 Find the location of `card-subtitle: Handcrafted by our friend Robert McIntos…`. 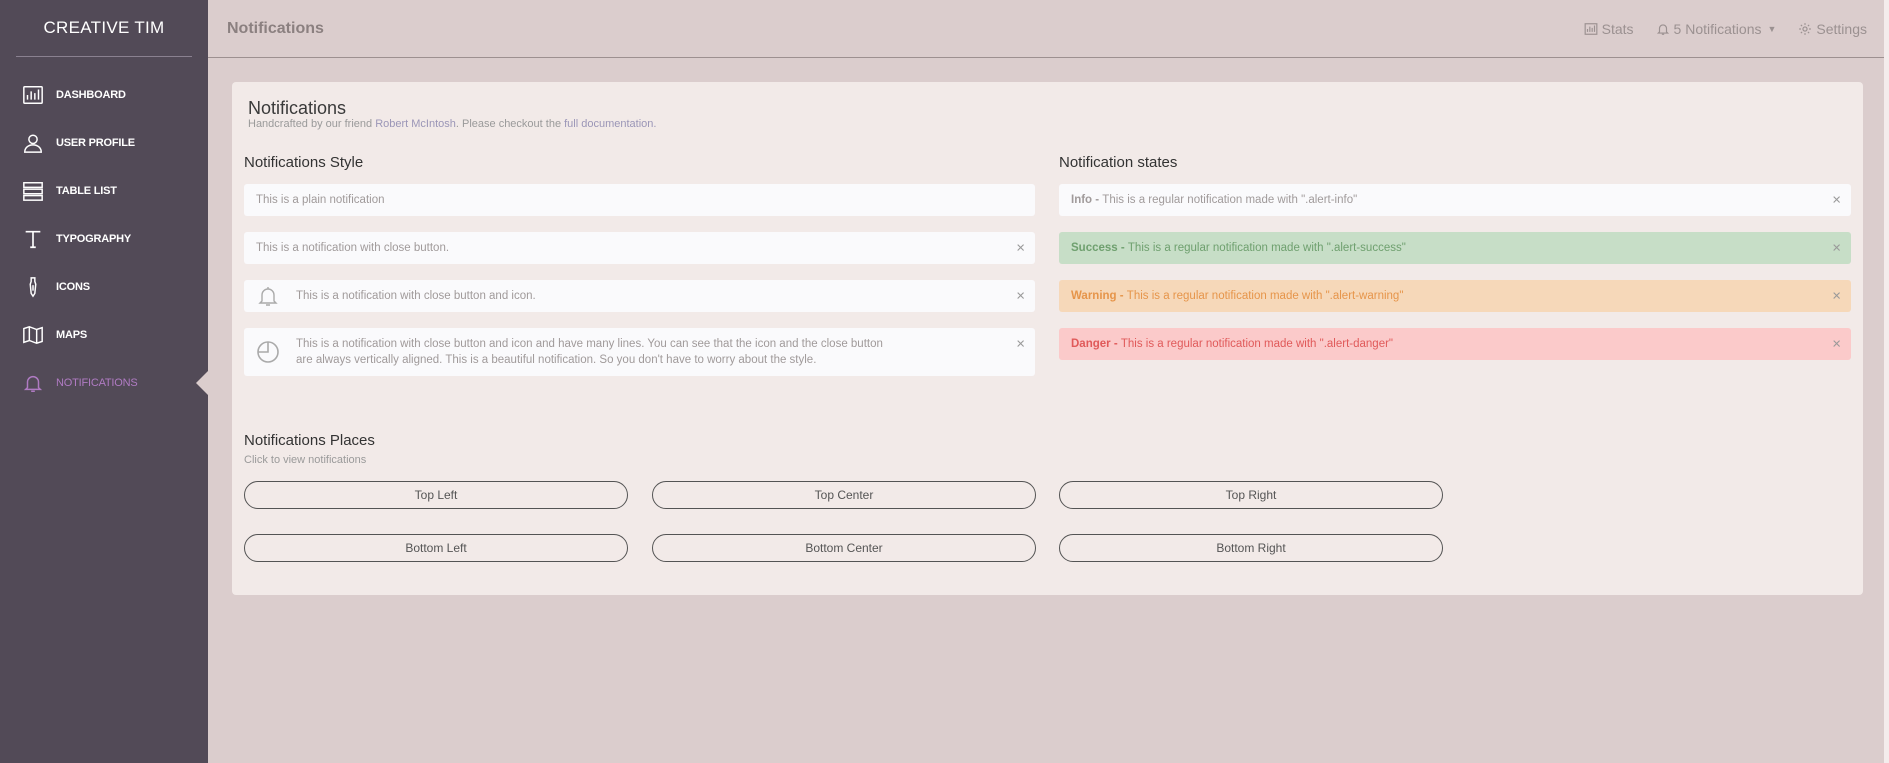

card-subtitle: Handcrafted by our friend Robert McIntos… is located at coordinates (452, 124).